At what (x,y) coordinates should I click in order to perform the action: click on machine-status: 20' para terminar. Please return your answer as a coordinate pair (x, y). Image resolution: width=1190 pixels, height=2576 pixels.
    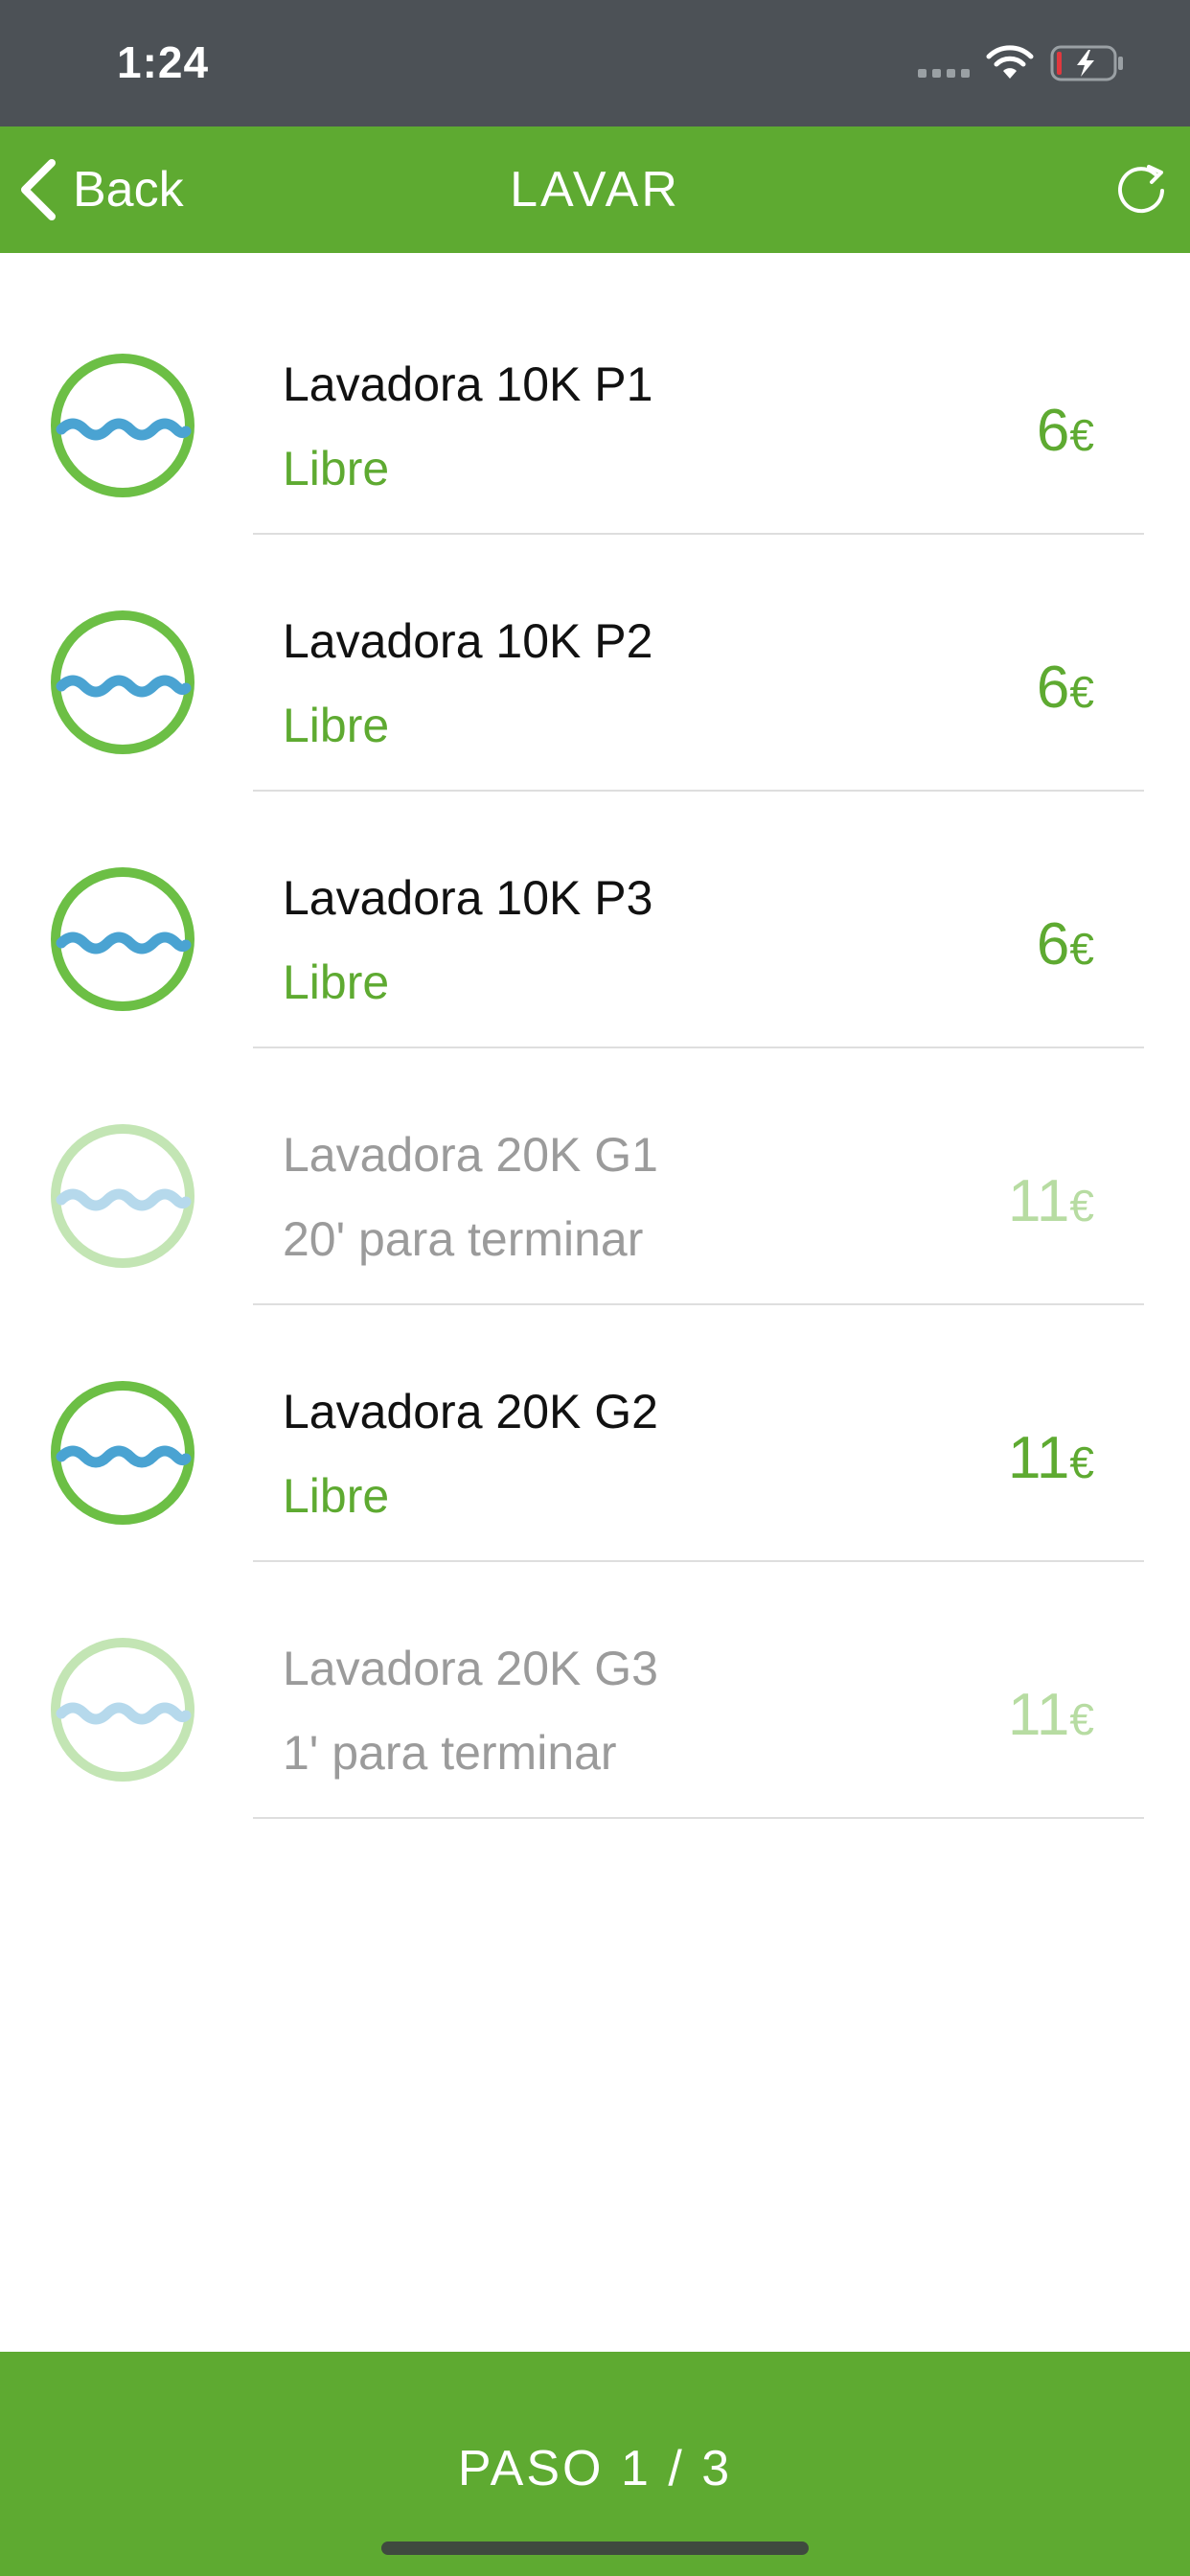
    Looking at the image, I should click on (464, 1239).